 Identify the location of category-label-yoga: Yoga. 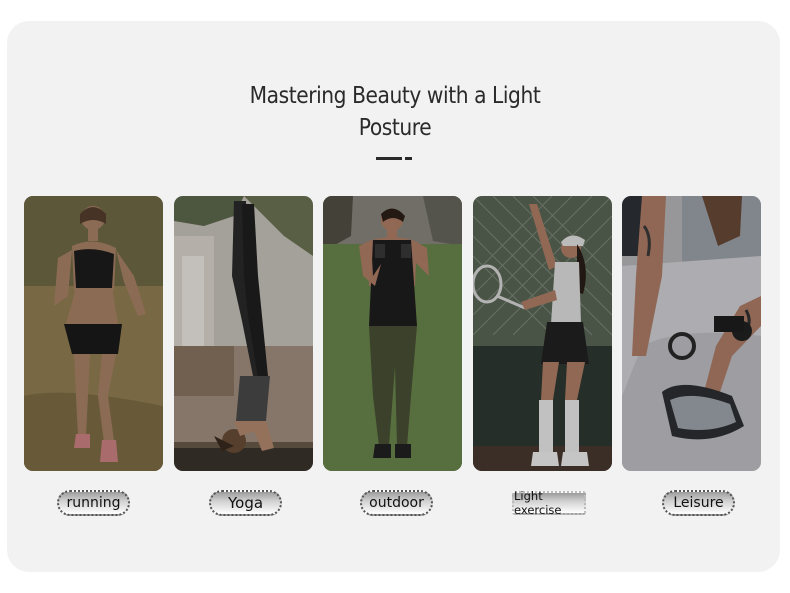
(245, 503).